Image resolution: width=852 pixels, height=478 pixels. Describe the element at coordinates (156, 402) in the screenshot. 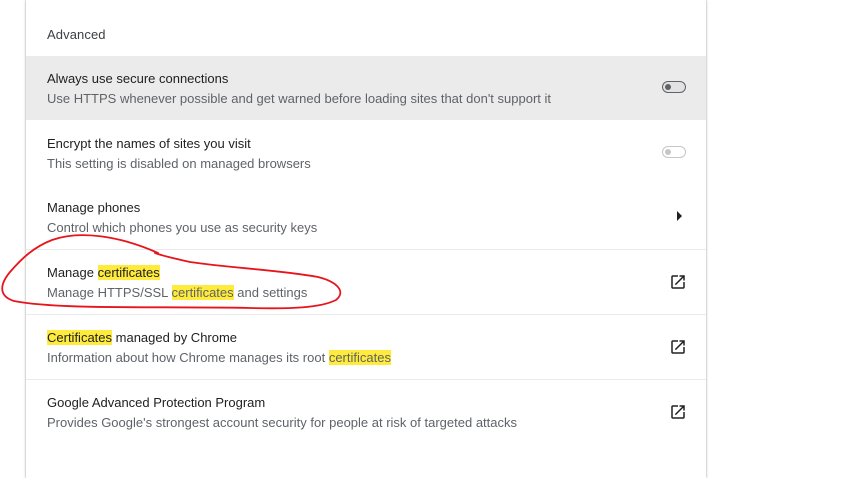

I see `setting-title: Google Advanced Protection Program` at that location.